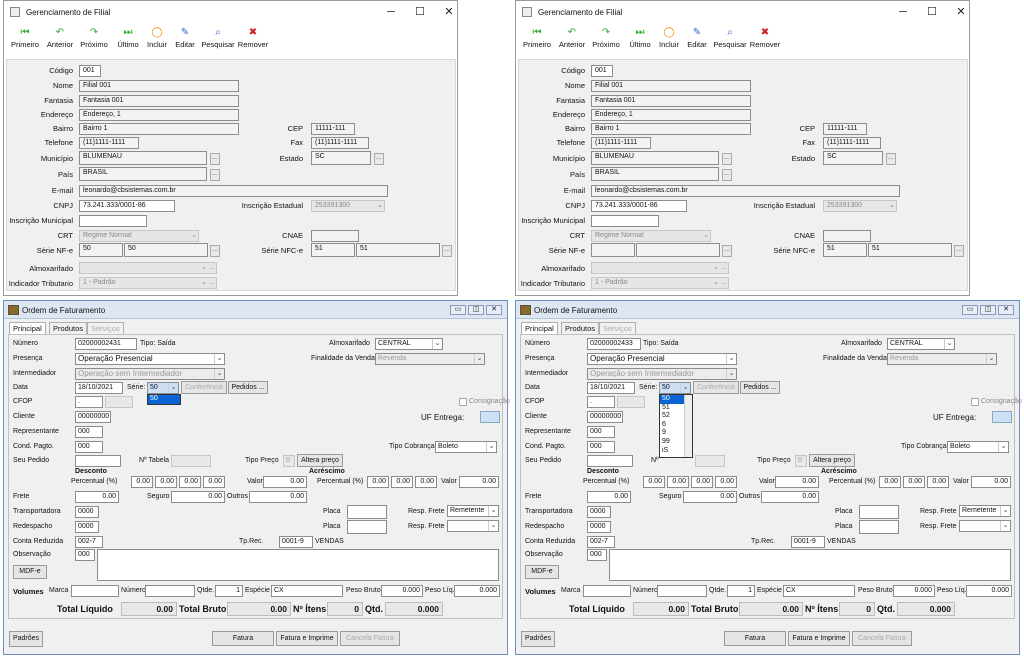 The height and width of the screenshot is (657, 1024). Describe the element at coordinates (198, 497) in the screenshot. I see `seguro-field: 0.00` at that location.